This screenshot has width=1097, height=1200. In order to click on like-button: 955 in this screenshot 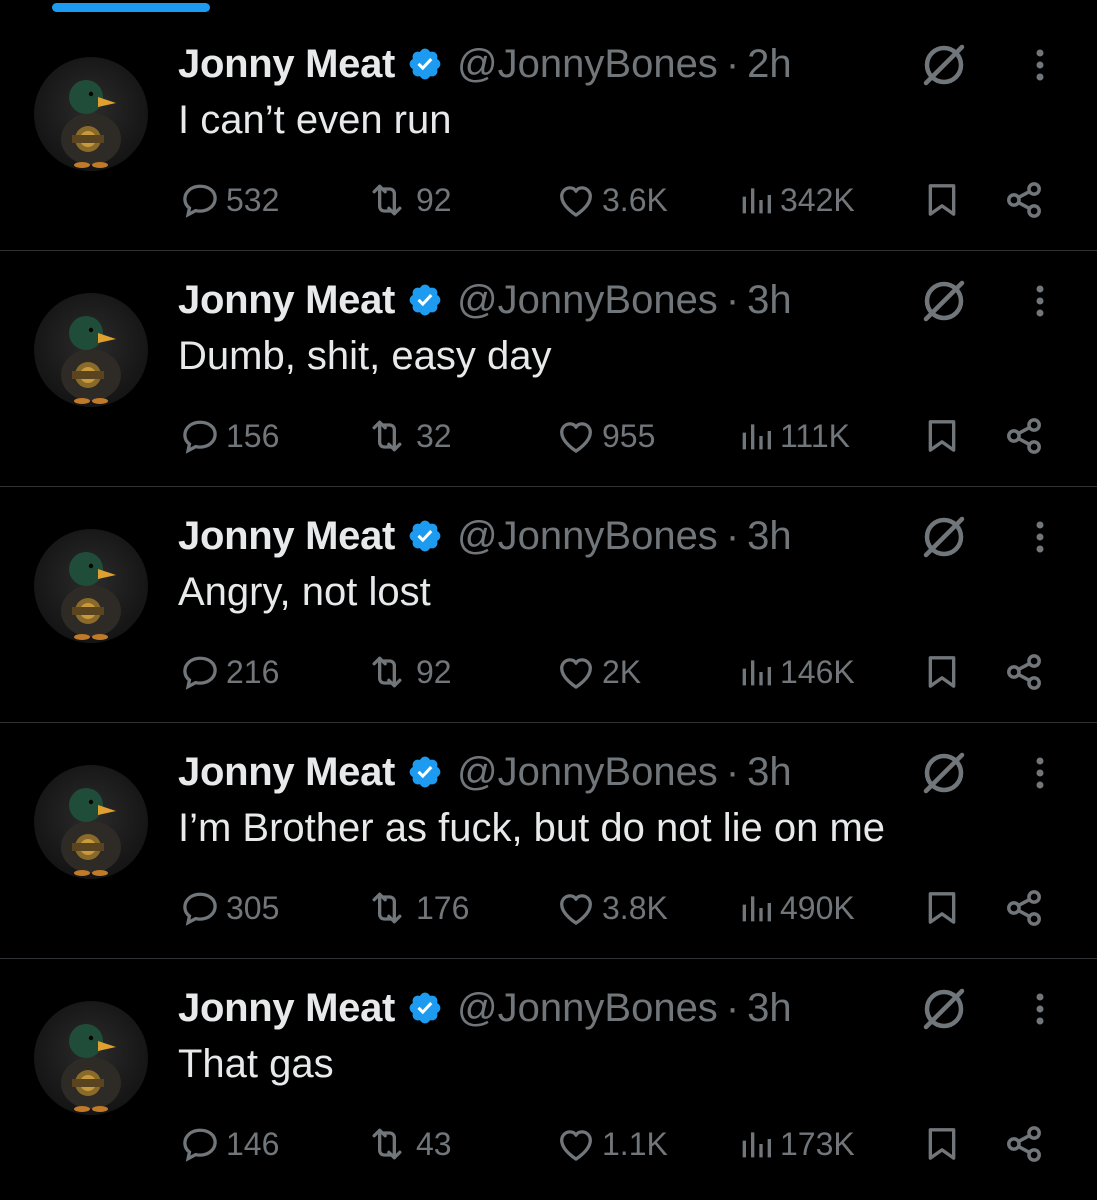, I will do `click(604, 436)`.